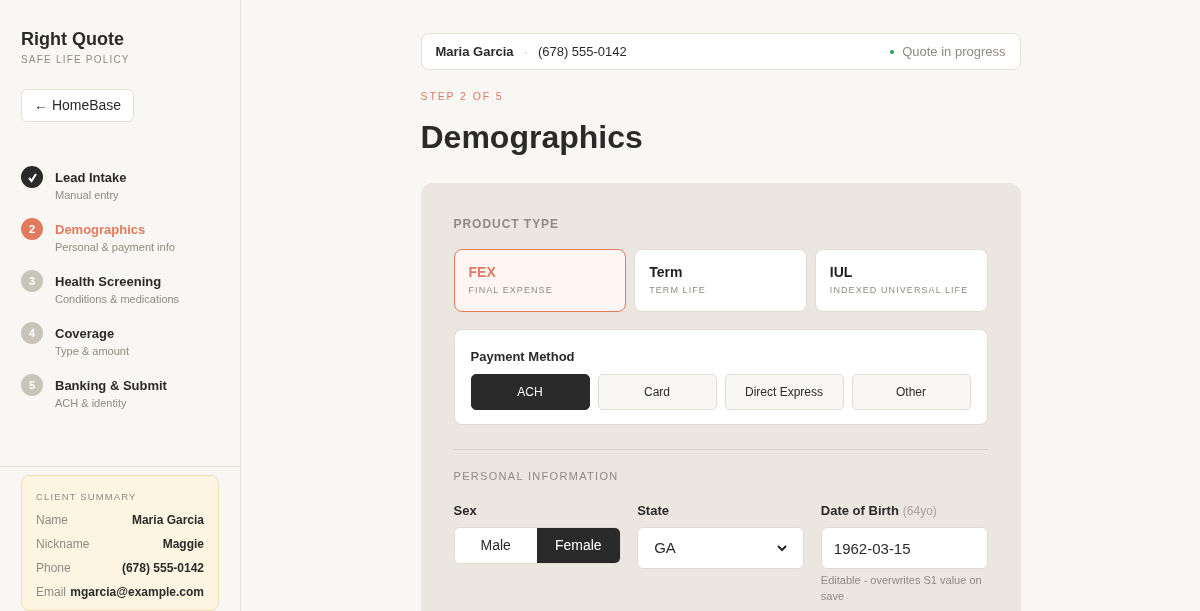  I want to click on brand-tagline: SAFE LIFE POLICY, so click(76, 60).